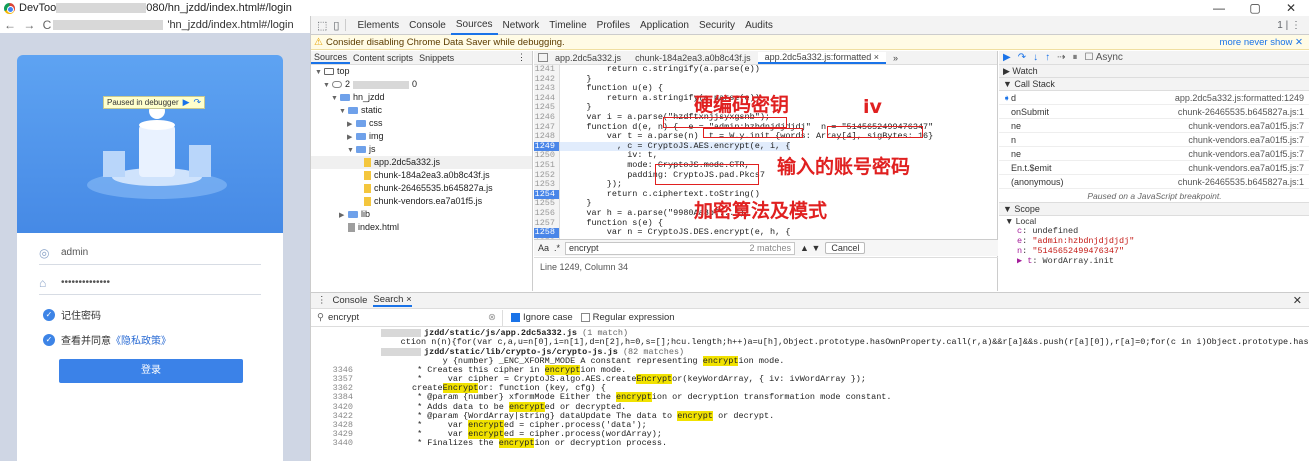 This screenshot has height=461, width=1309. I want to click on minimize-button: —, so click(1219, 8).